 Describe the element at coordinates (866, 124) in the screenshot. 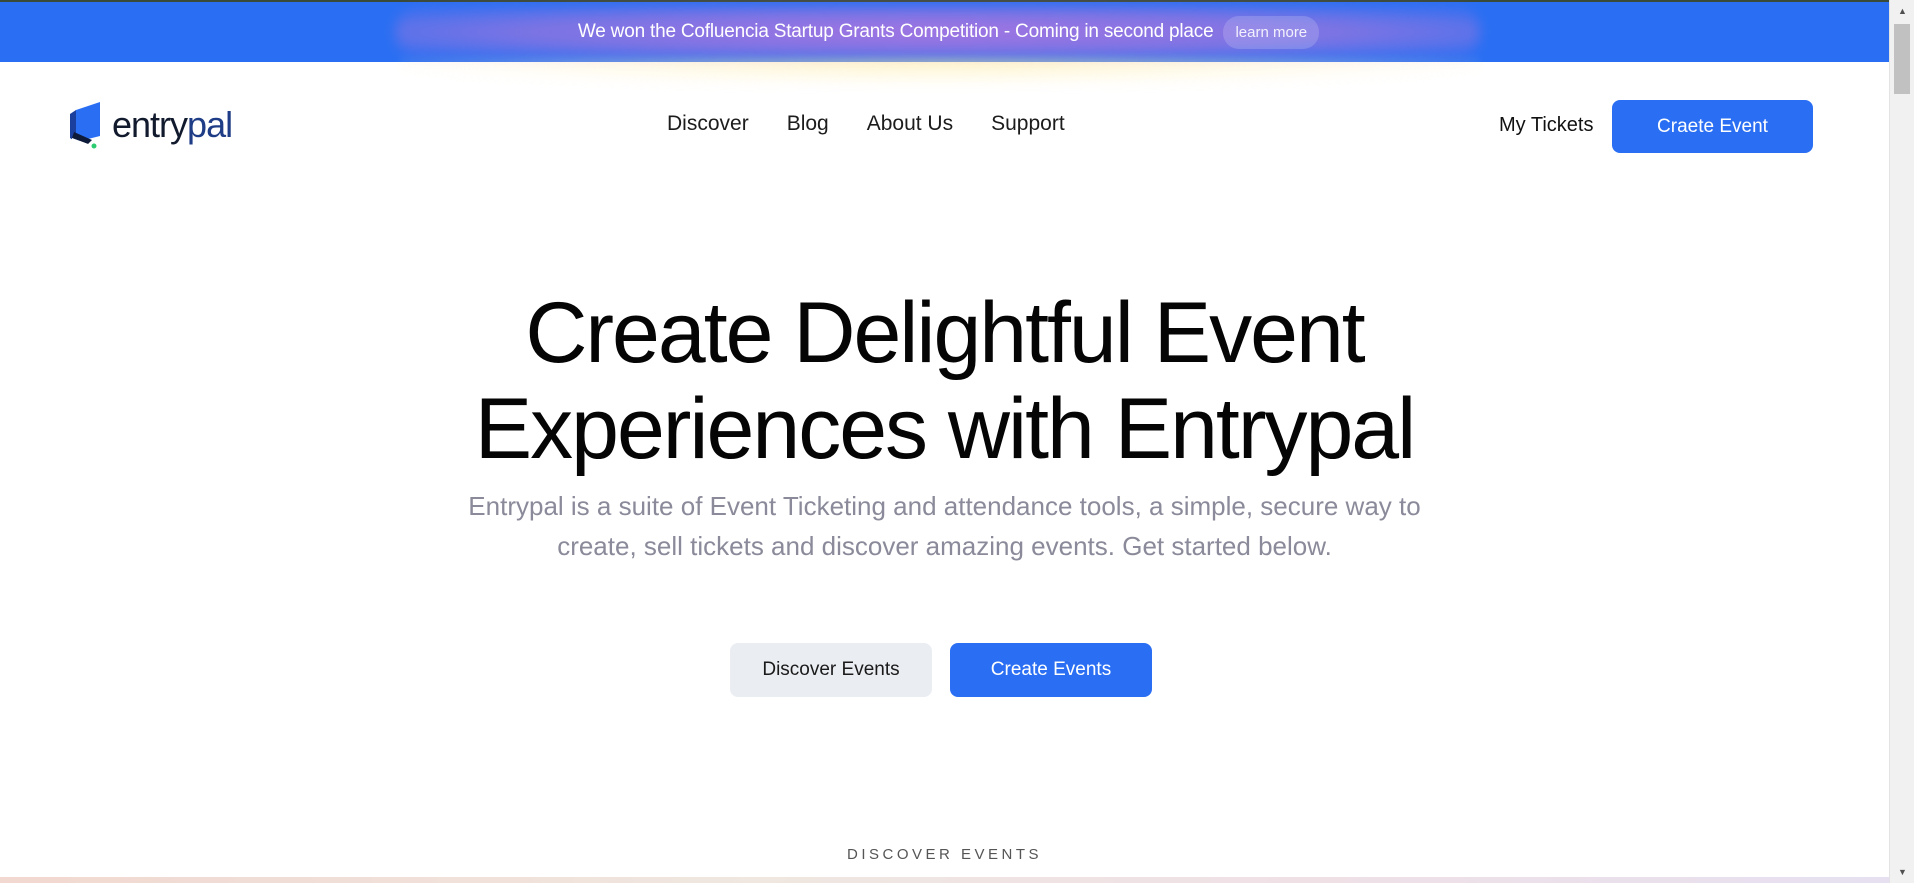

I see `main-nav: Discover Blog About Us Support` at that location.